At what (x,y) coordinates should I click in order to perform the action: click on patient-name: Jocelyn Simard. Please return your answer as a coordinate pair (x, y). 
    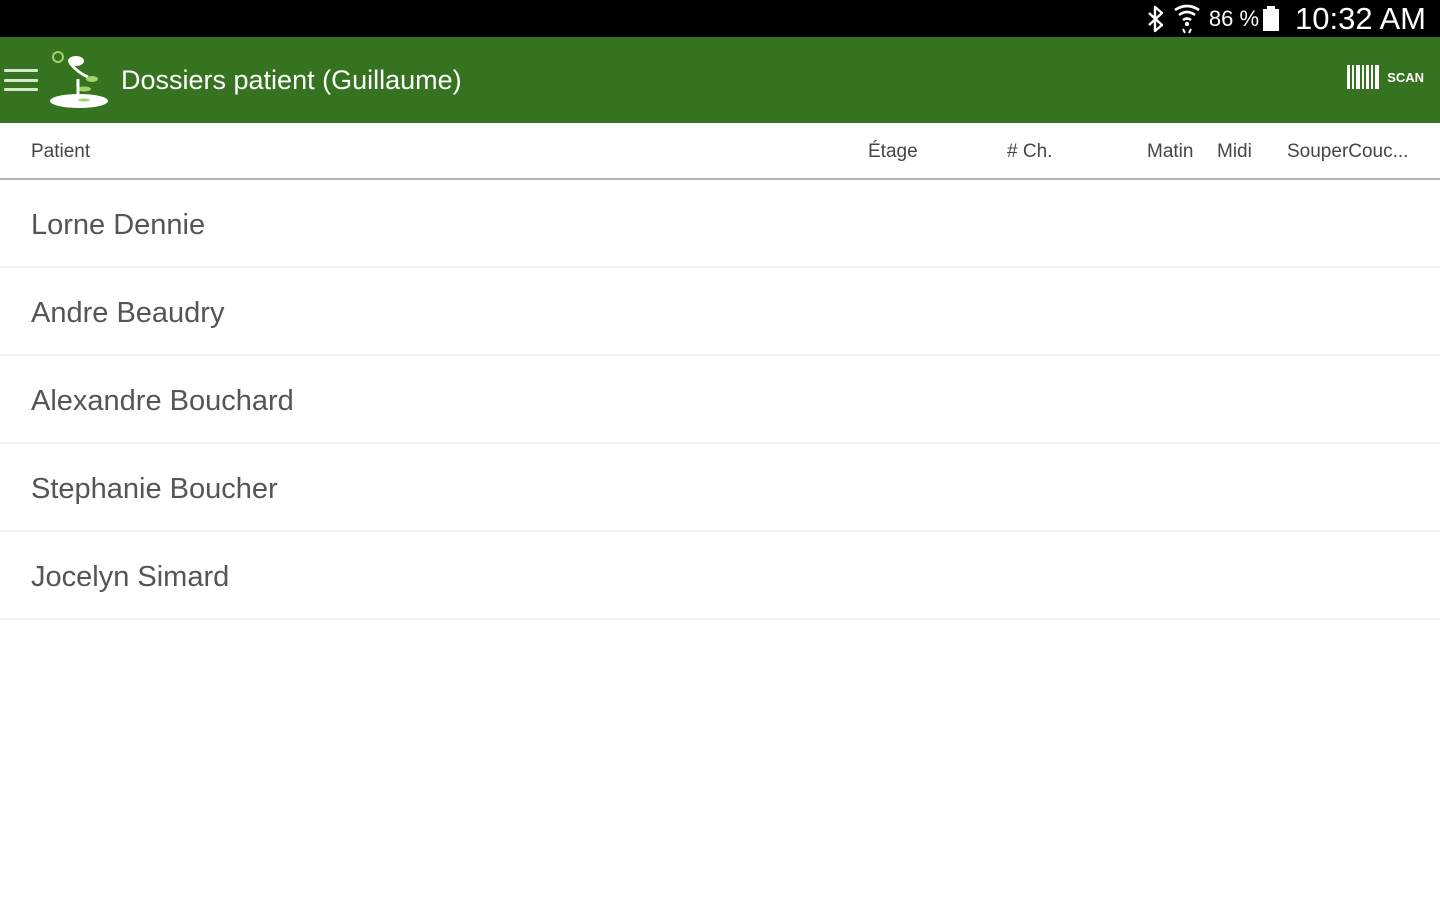
    Looking at the image, I should click on (130, 577).